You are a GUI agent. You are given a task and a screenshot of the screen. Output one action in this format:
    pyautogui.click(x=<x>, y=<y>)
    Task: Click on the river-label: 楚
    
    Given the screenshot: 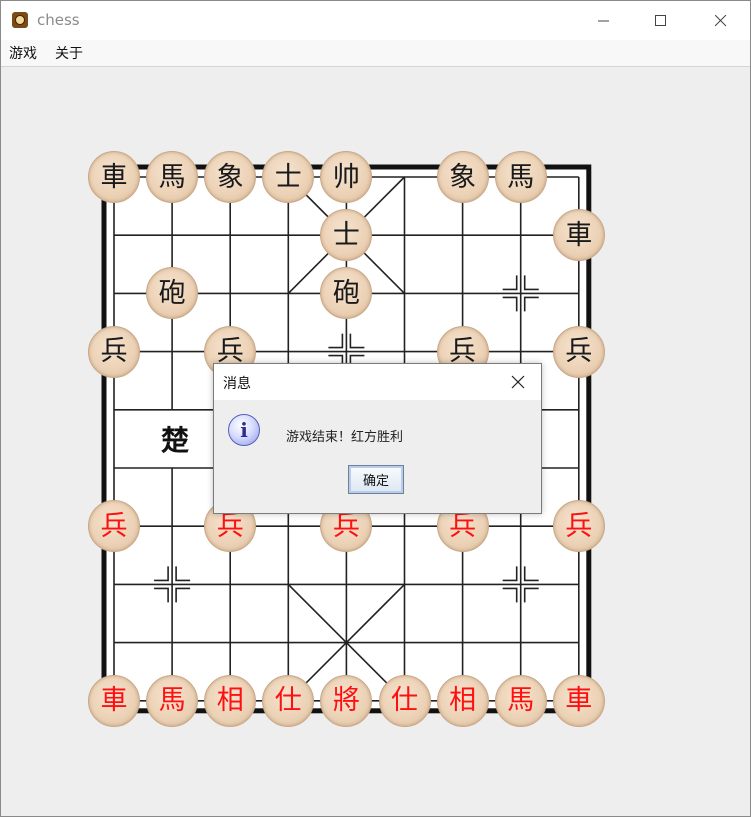 What is the action you would take?
    pyautogui.click(x=175, y=440)
    